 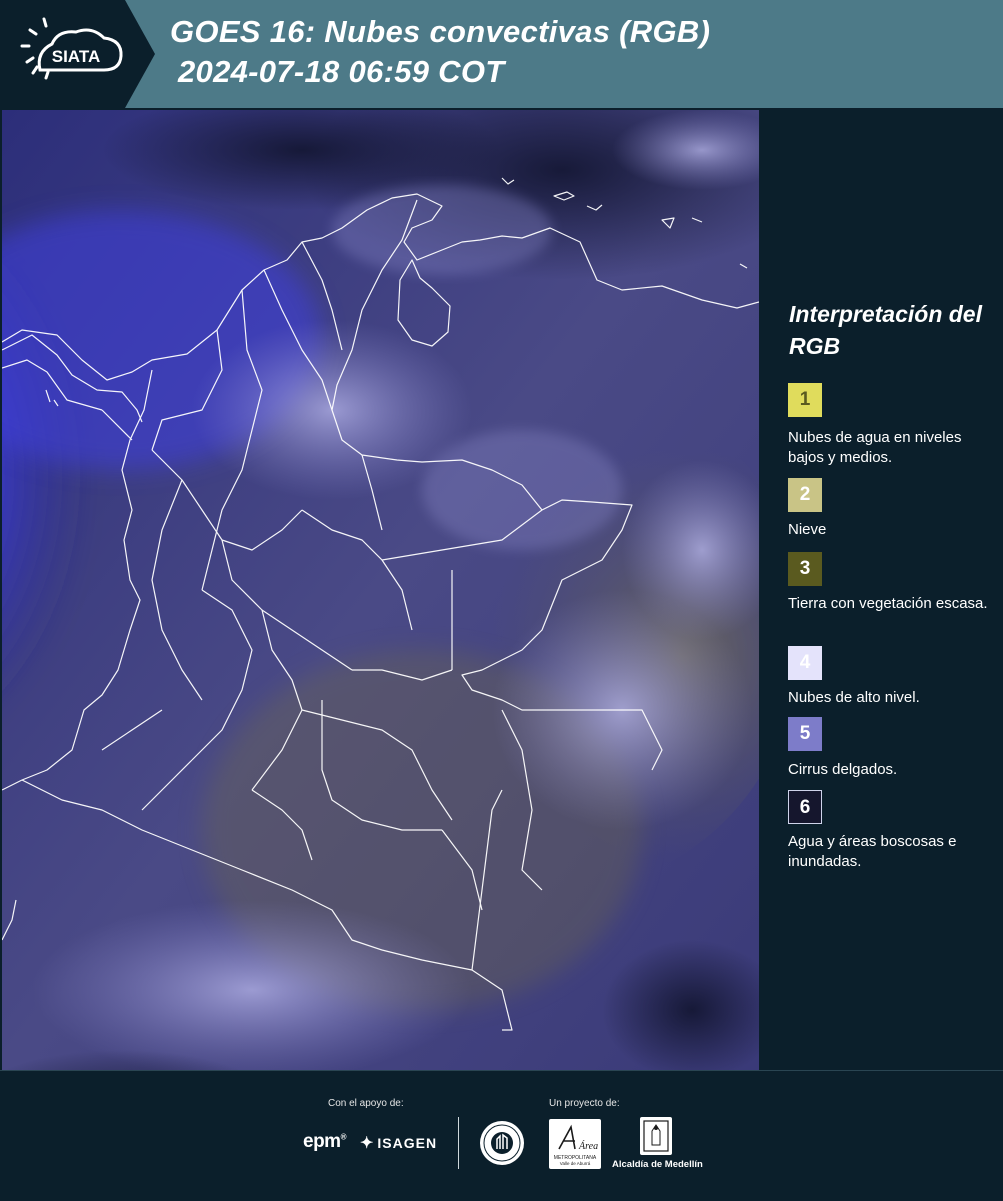 I want to click on medellin-seal-icon, so click(x=502, y=1145).